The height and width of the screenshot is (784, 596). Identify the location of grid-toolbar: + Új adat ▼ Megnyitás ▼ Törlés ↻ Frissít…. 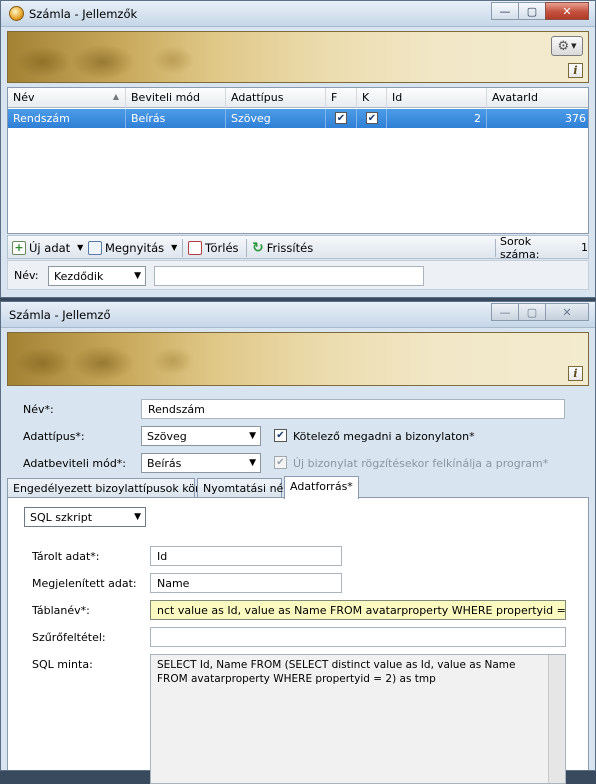
(298, 248).